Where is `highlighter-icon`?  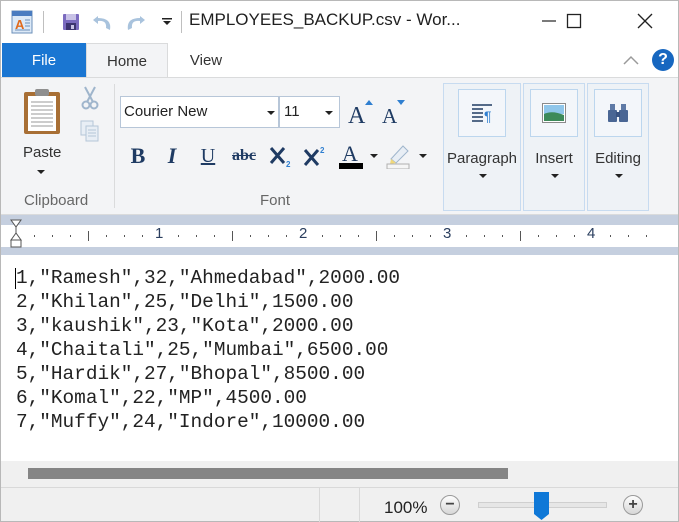
highlighter-icon is located at coordinates (398, 157).